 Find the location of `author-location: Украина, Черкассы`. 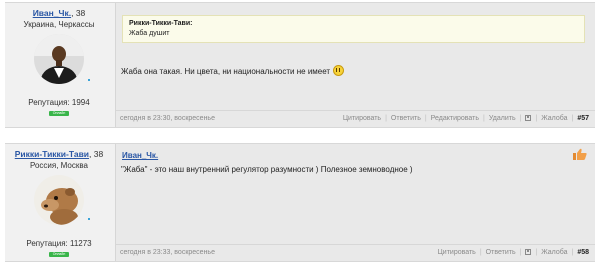

author-location: Украина, Черкассы is located at coordinates (59, 24).